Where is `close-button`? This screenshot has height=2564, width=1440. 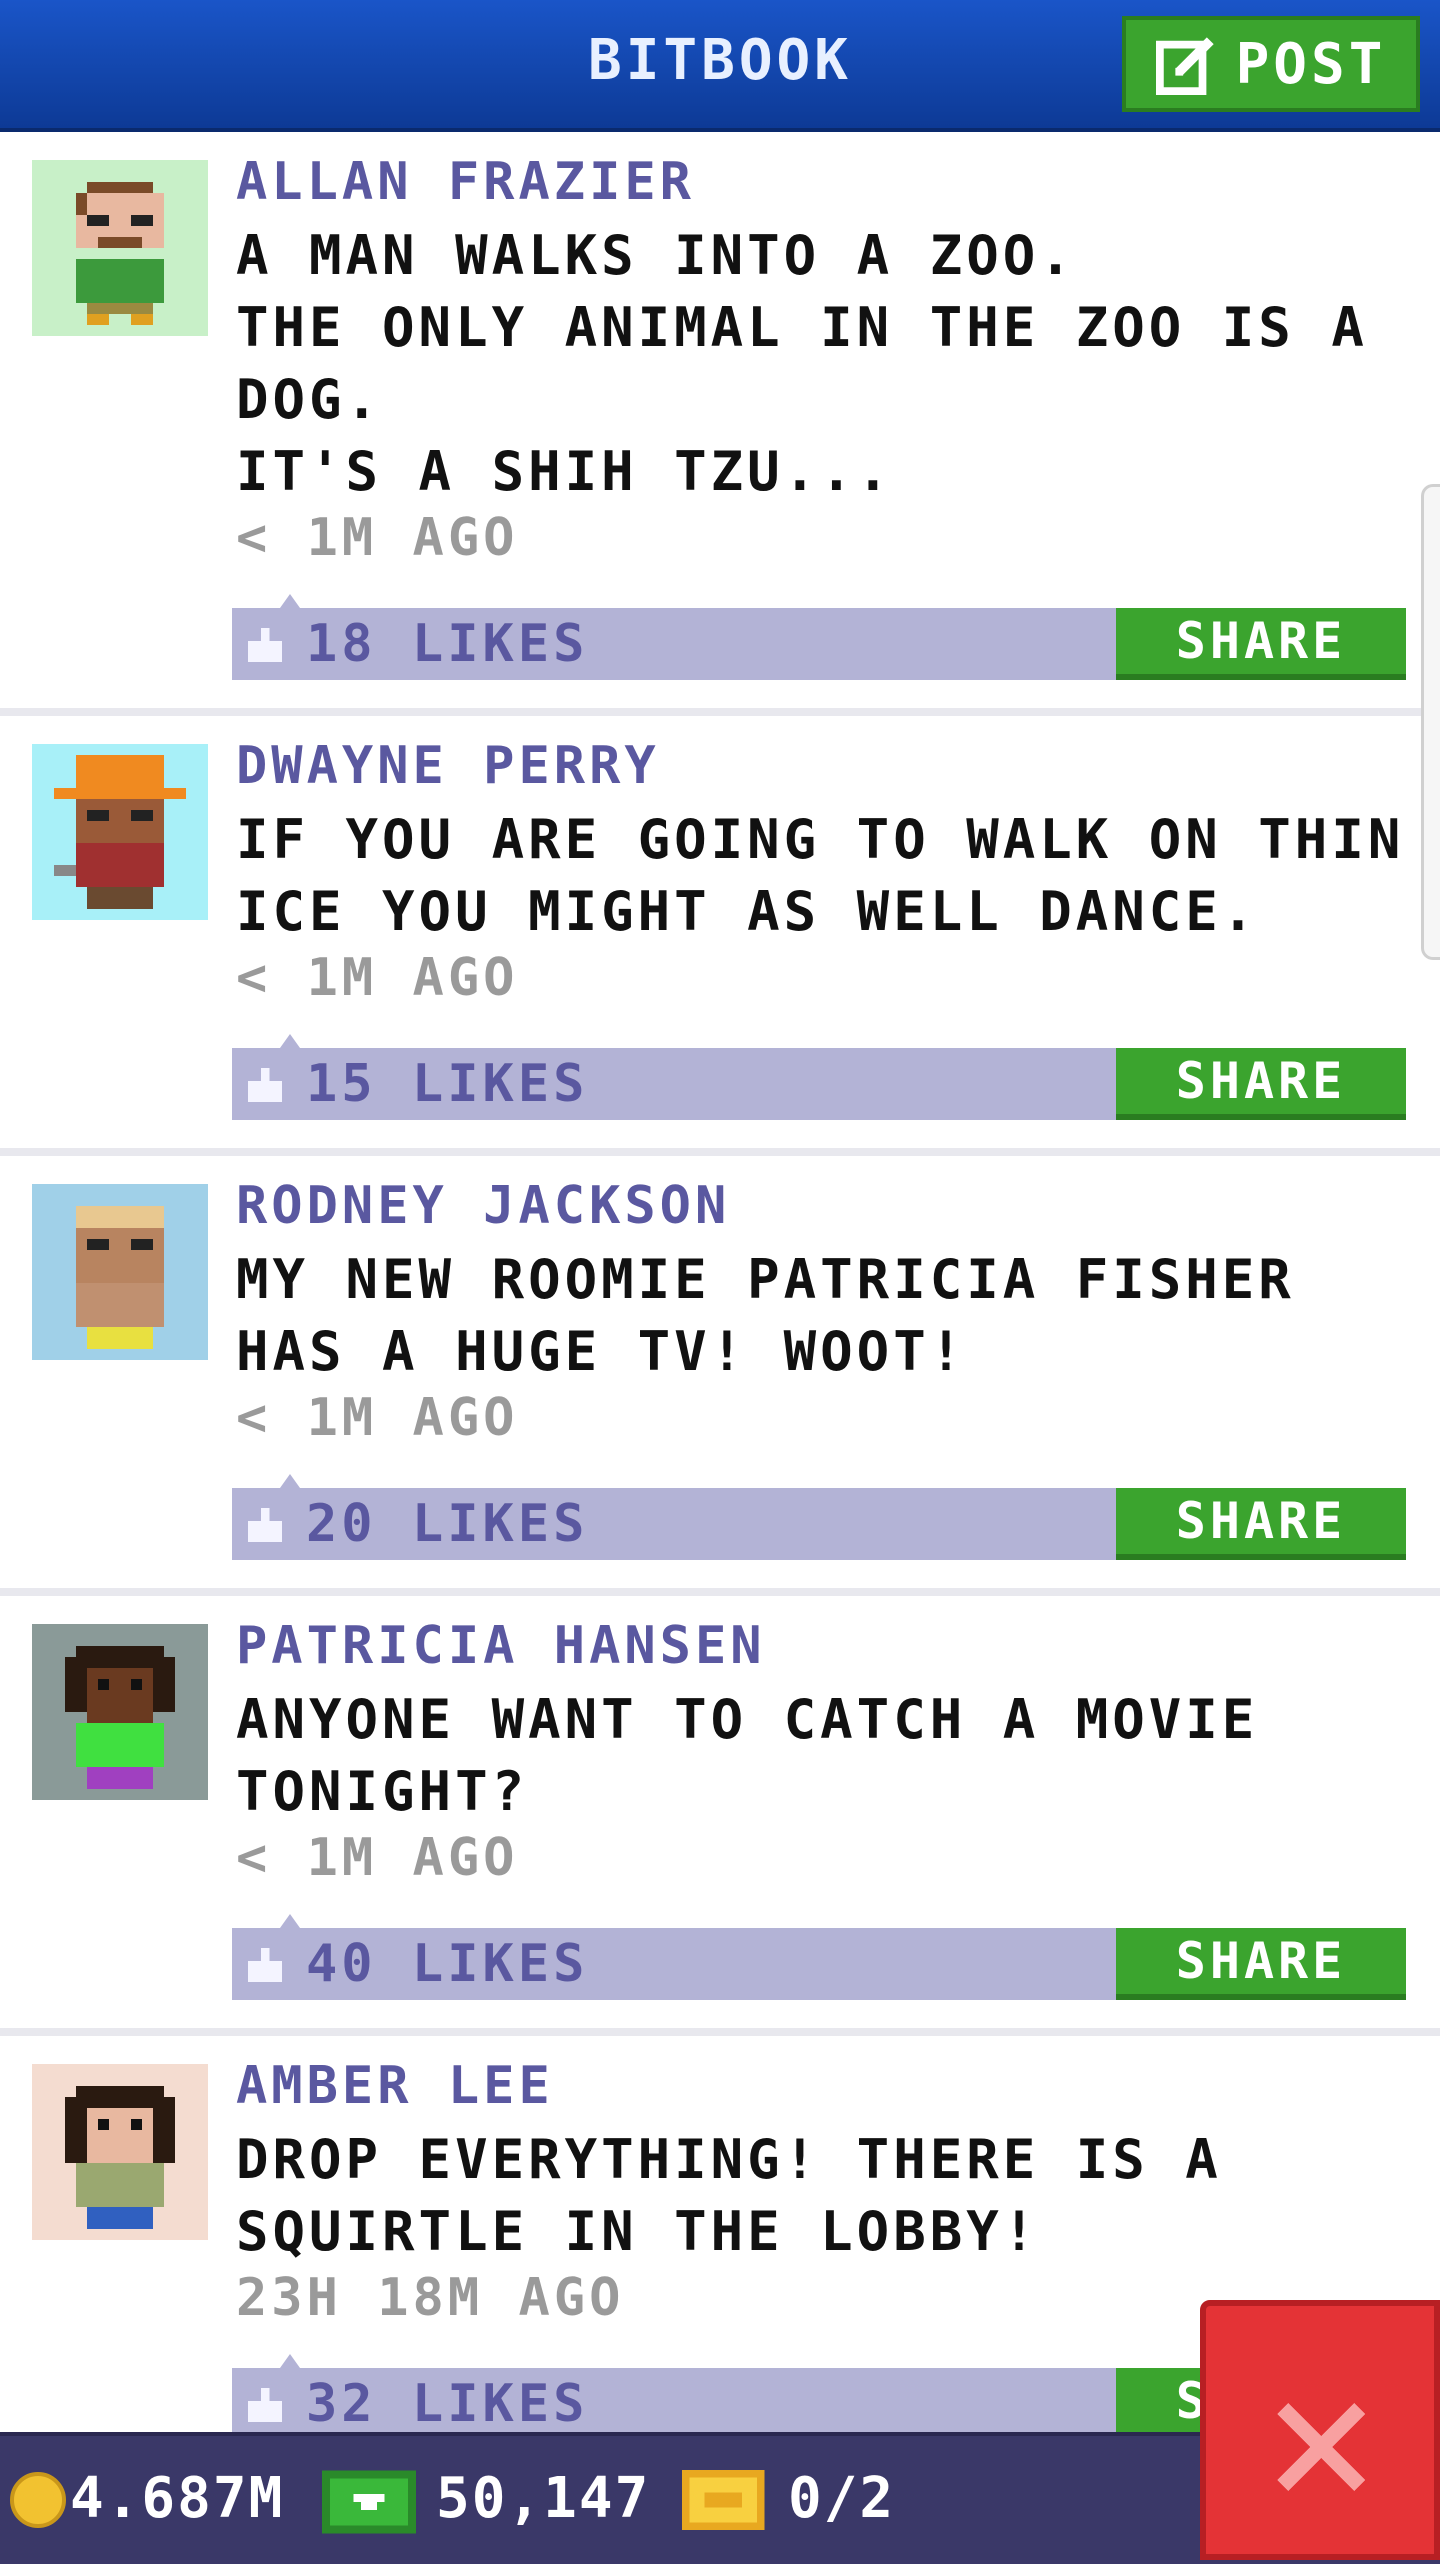 close-button is located at coordinates (1320, 2430).